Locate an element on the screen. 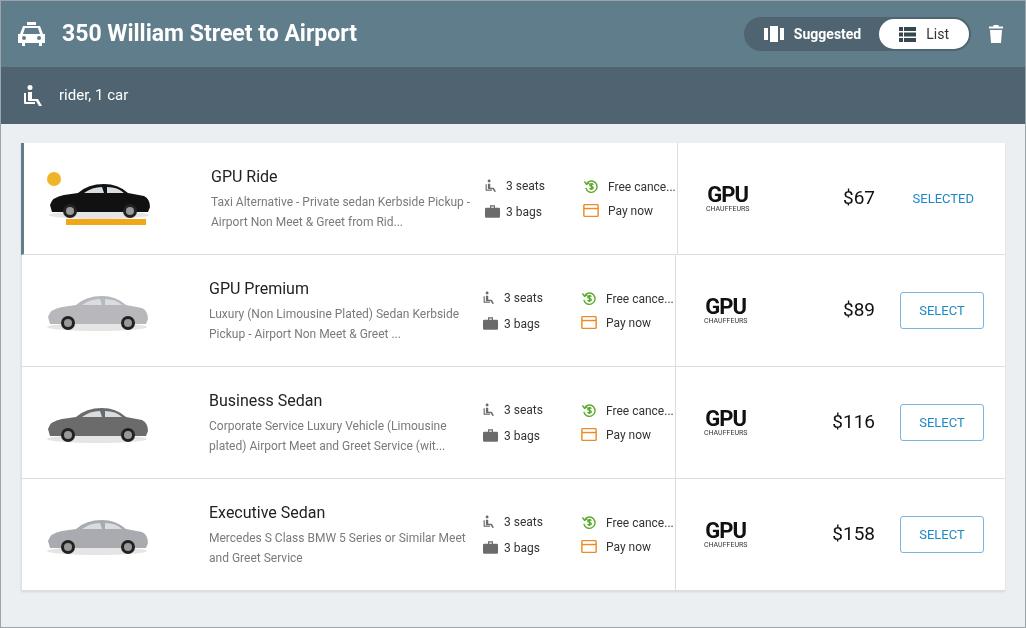 The height and width of the screenshot is (628, 1026). trash-icon is located at coordinates (996, 34).